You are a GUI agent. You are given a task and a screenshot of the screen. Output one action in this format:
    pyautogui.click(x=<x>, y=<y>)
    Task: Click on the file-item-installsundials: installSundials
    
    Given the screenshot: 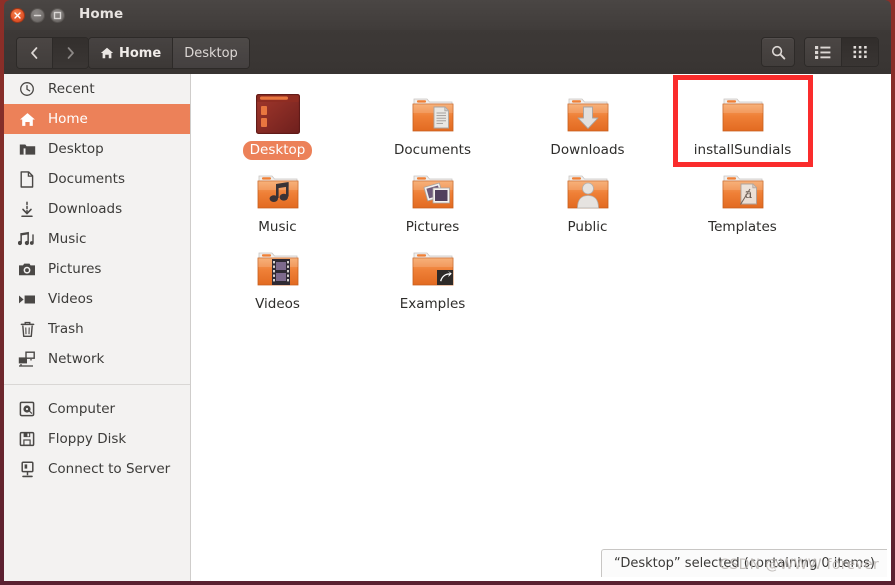 What is the action you would take?
    pyautogui.click(x=742, y=122)
    